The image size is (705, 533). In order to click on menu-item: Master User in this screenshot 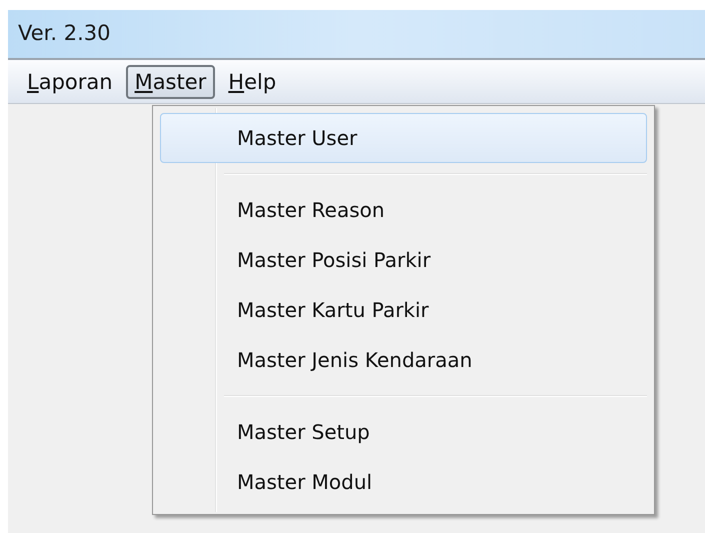, I will do `click(403, 138)`.